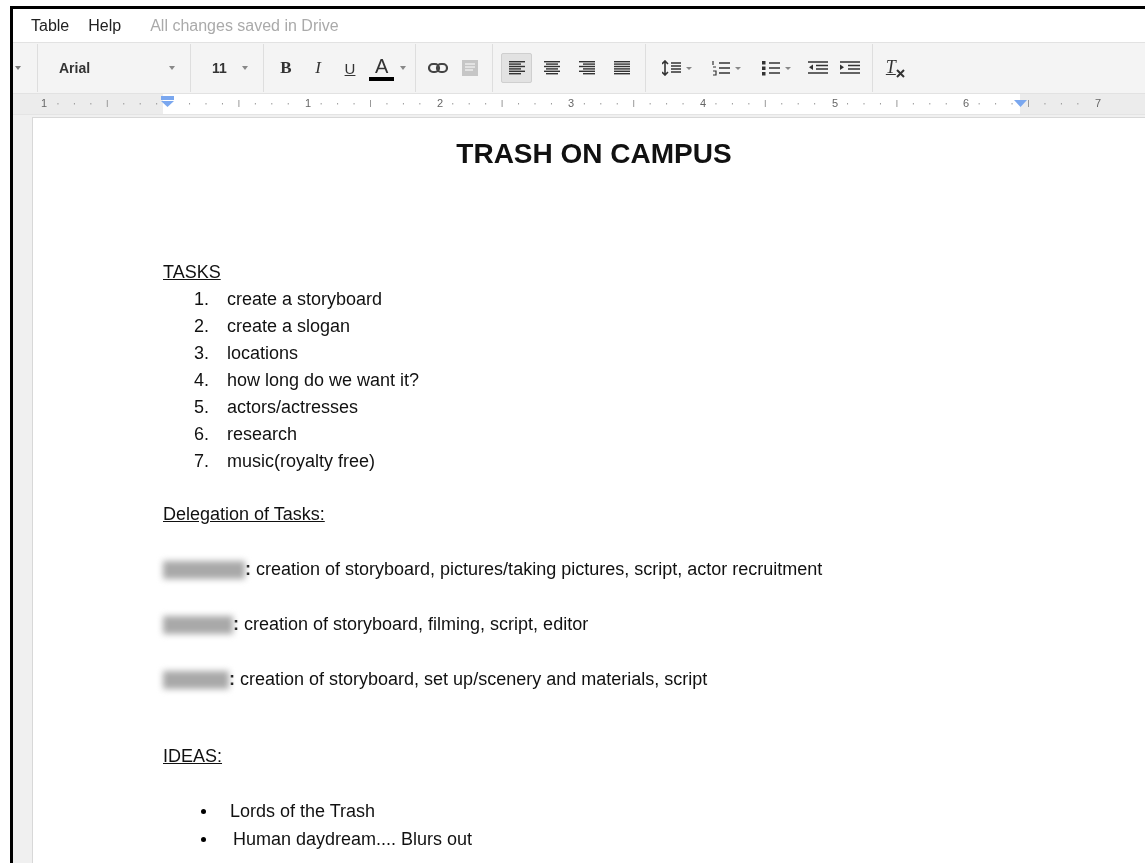  What do you see at coordinates (50, 25) in the screenshot?
I see `menu-item: Table` at bounding box center [50, 25].